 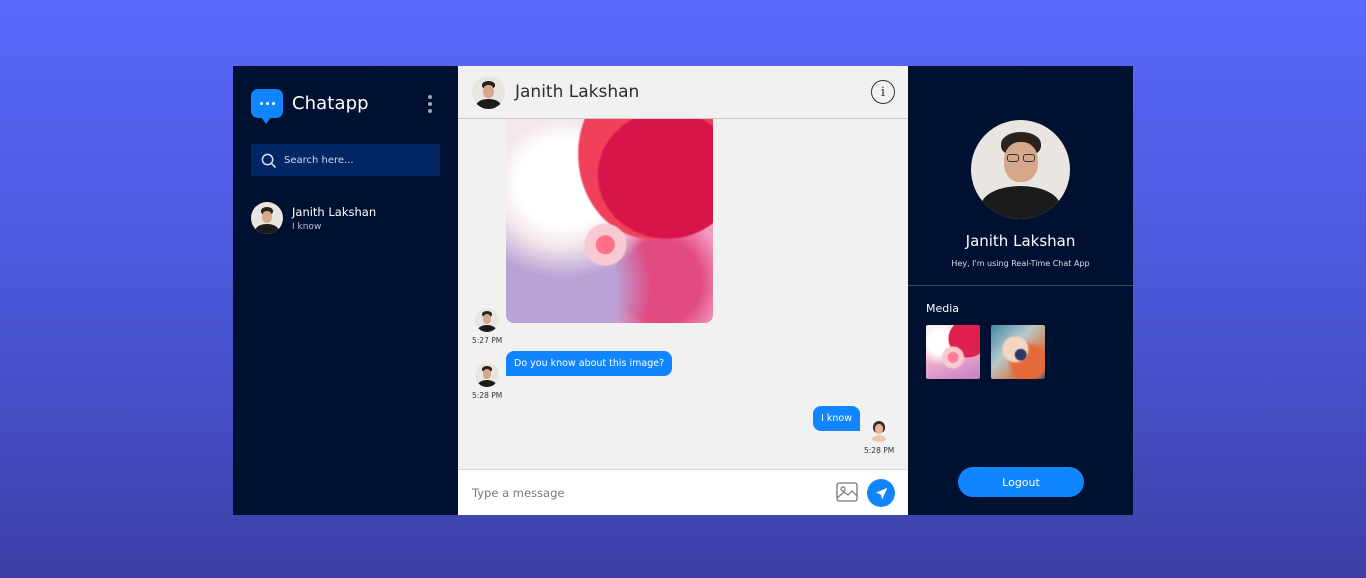 I want to click on message-time: 5:27 PM, so click(x=487, y=340).